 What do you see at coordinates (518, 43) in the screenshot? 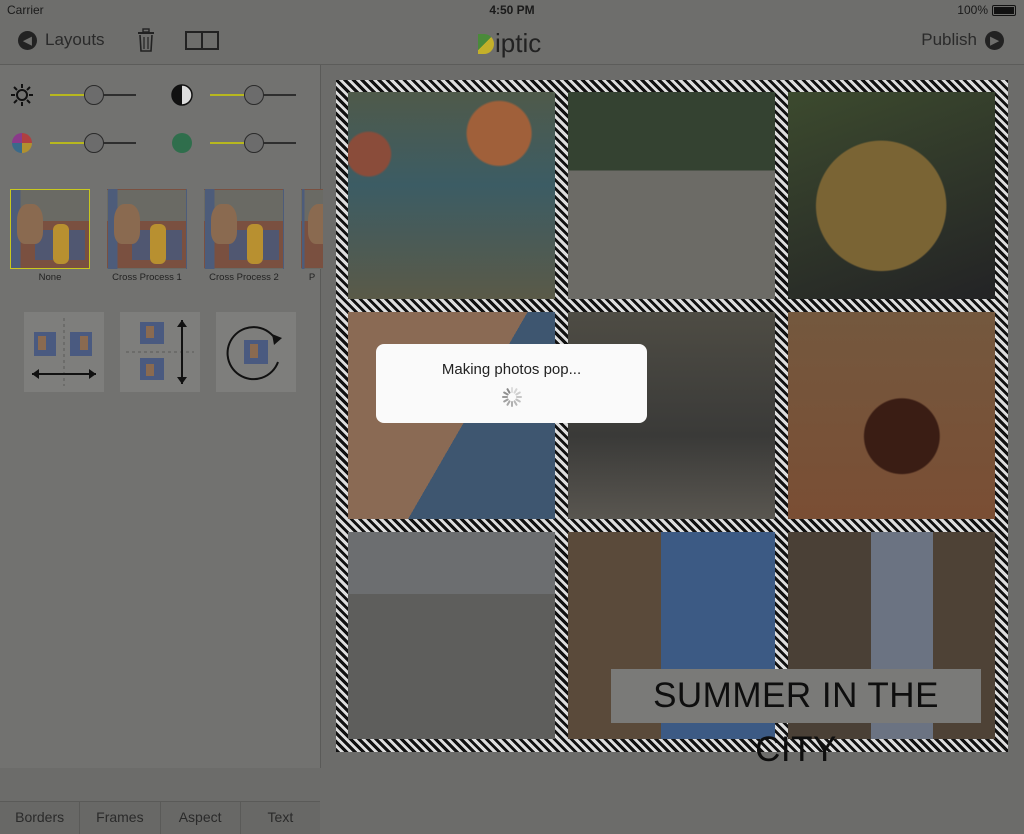
I see `app-title: iptic` at bounding box center [518, 43].